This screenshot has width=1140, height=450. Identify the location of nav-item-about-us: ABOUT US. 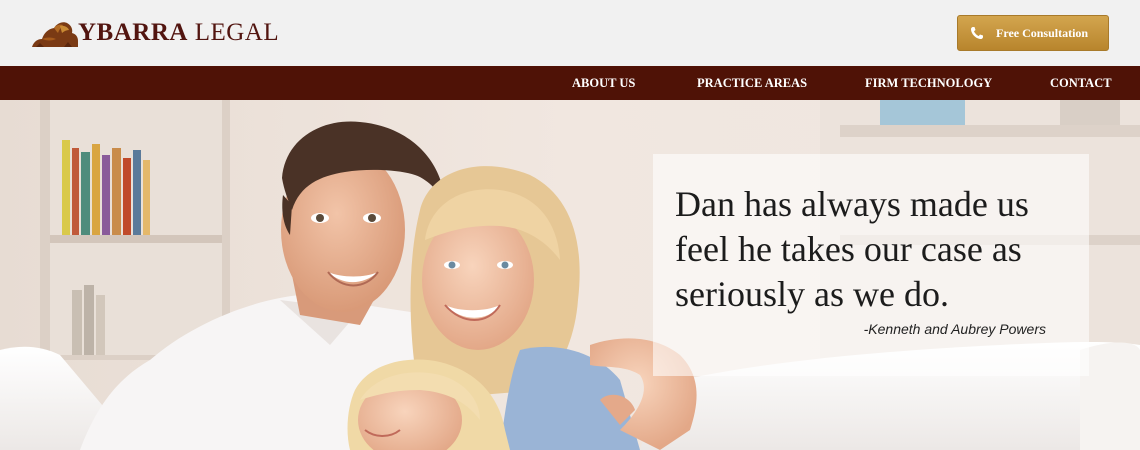
(603, 83).